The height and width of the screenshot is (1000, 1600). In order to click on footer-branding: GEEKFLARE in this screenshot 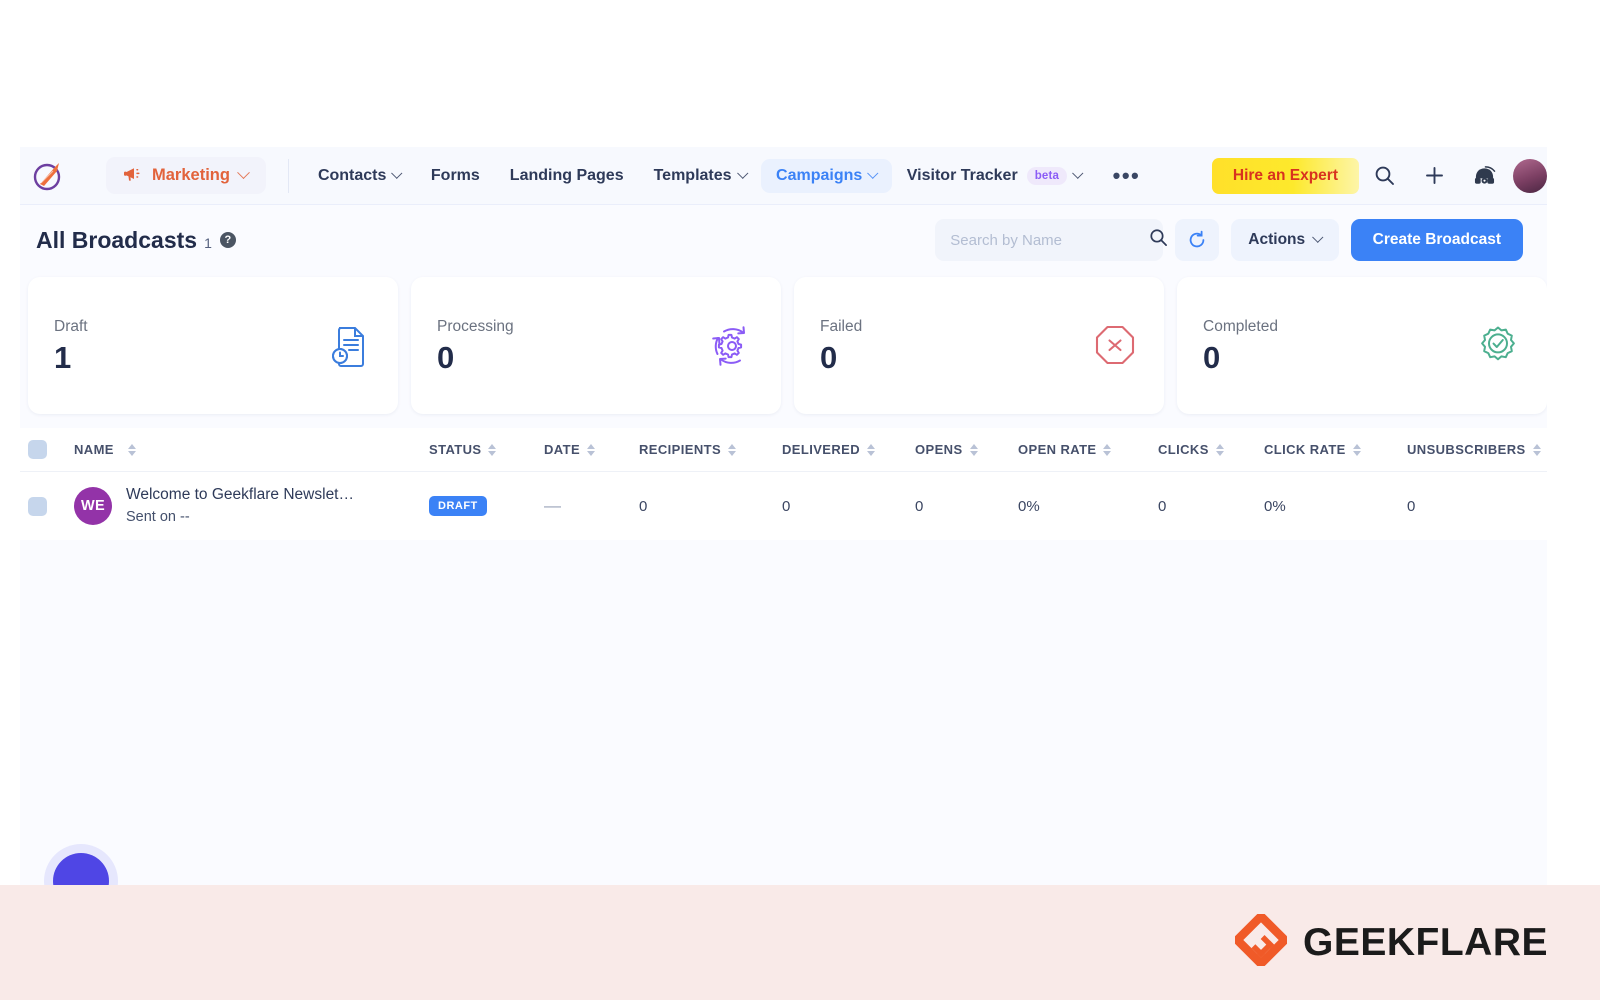, I will do `click(800, 942)`.